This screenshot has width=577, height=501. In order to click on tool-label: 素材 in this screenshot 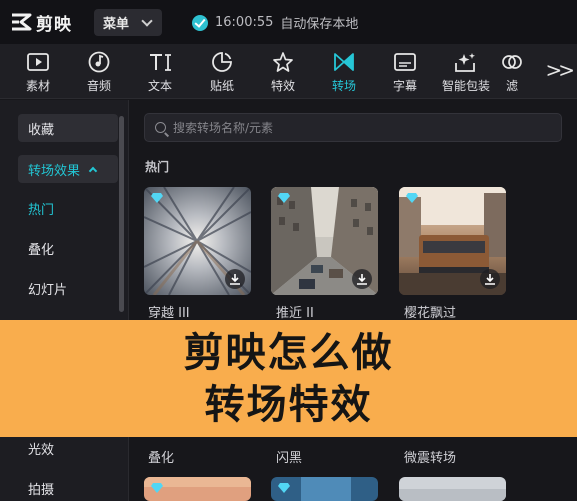, I will do `click(37, 86)`.